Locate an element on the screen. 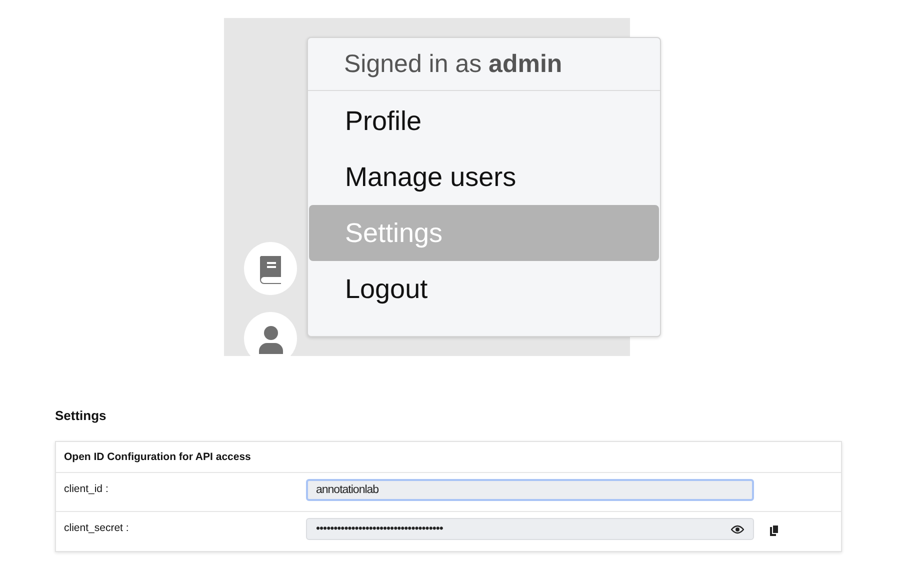 The width and height of the screenshot is (900, 586). menu-item: Profile is located at coordinates (484, 121).